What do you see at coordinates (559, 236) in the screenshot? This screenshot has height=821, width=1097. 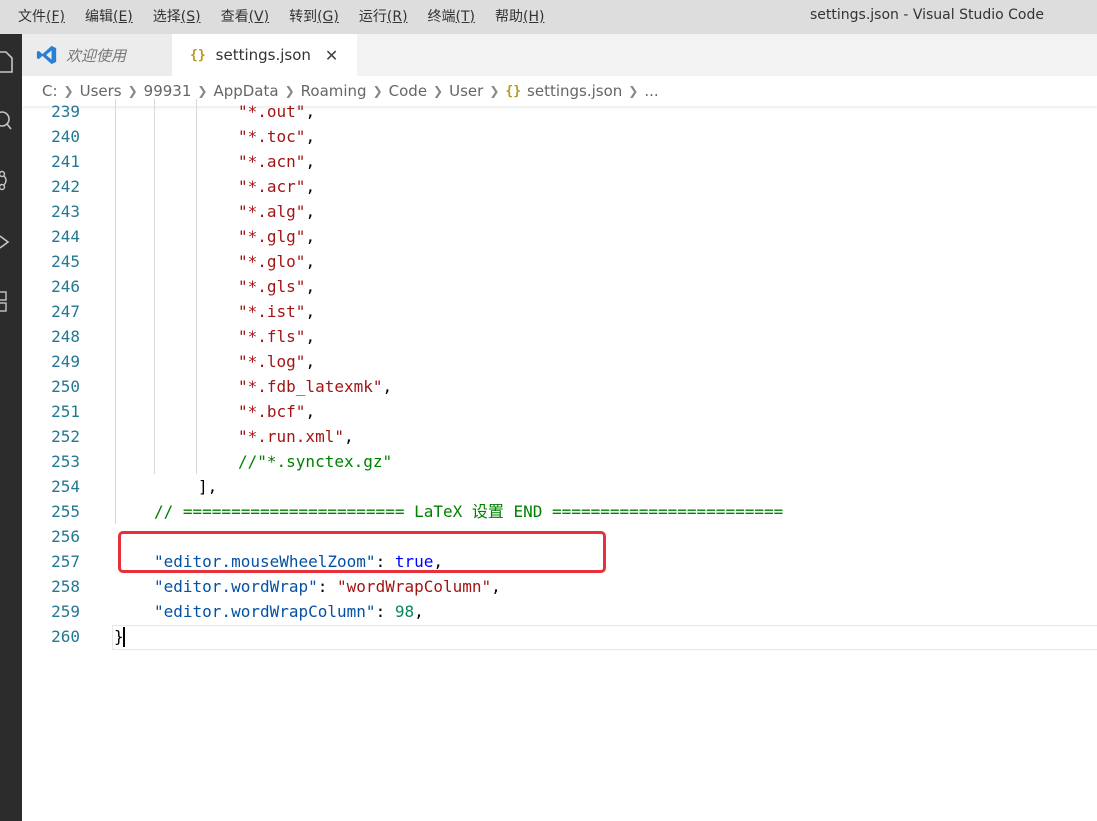 I see `code-line: 244 "*.glg",` at bounding box center [559, 236].